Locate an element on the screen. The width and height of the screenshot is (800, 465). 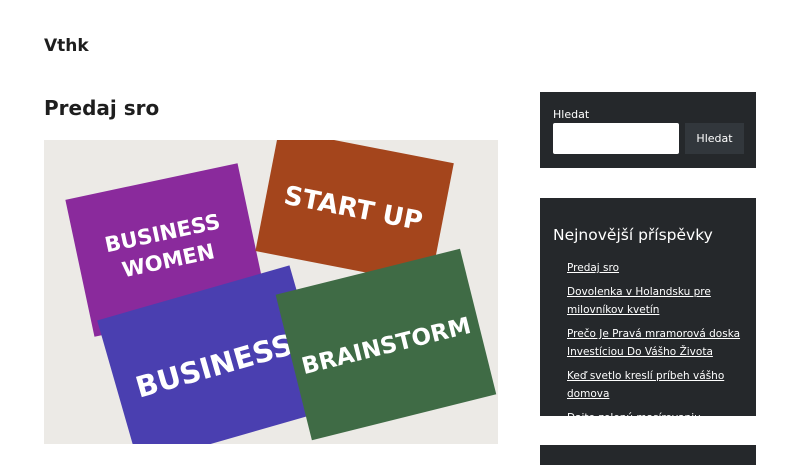
post-title: Predaj sro is located at coordinates (102, 108).